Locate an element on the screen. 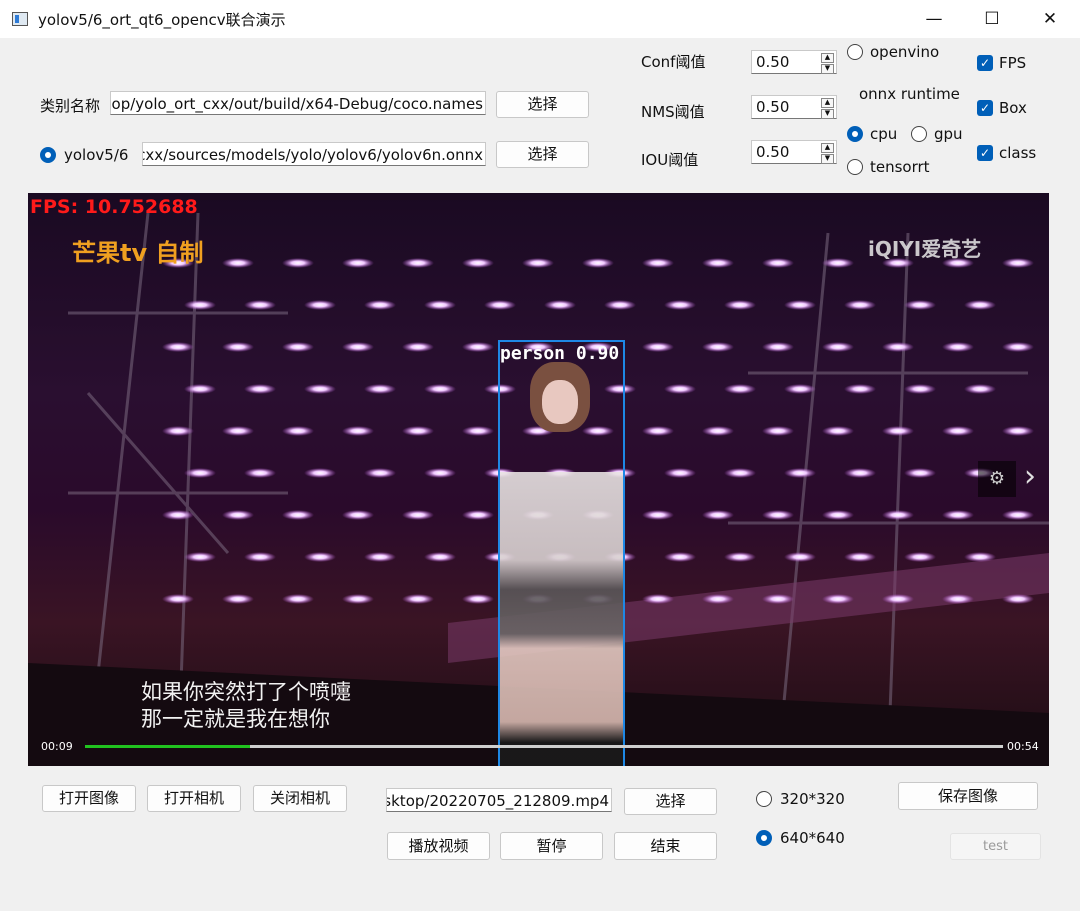 The image size is (1080, 911). box-checkbox-label: Box is located at coordinates (1013, 108).